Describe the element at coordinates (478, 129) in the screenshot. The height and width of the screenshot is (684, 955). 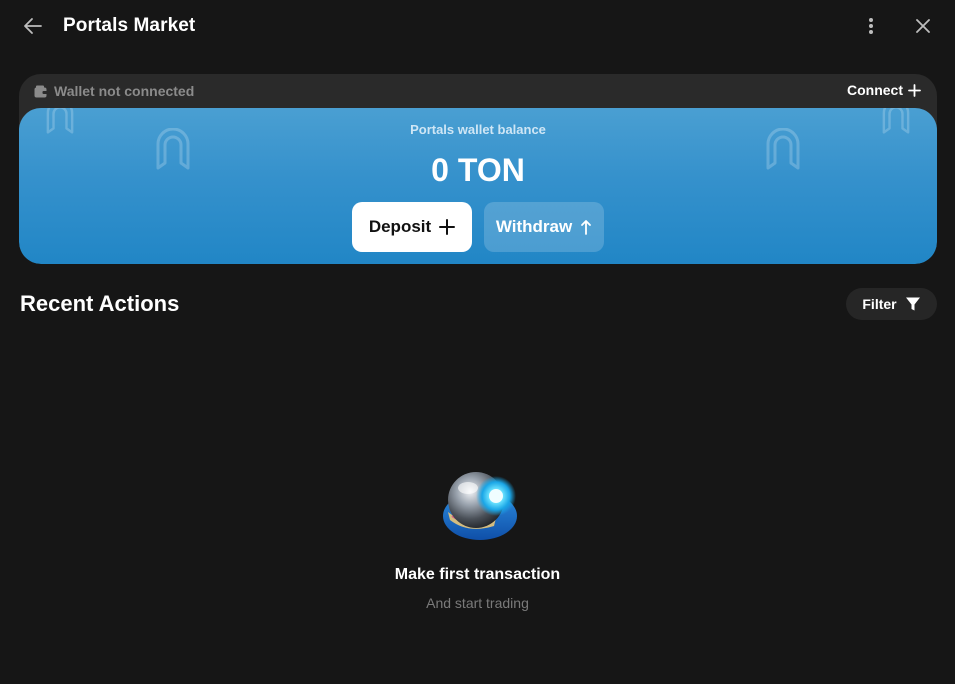
I see `balance-label: Portals wallet balance` at that location.